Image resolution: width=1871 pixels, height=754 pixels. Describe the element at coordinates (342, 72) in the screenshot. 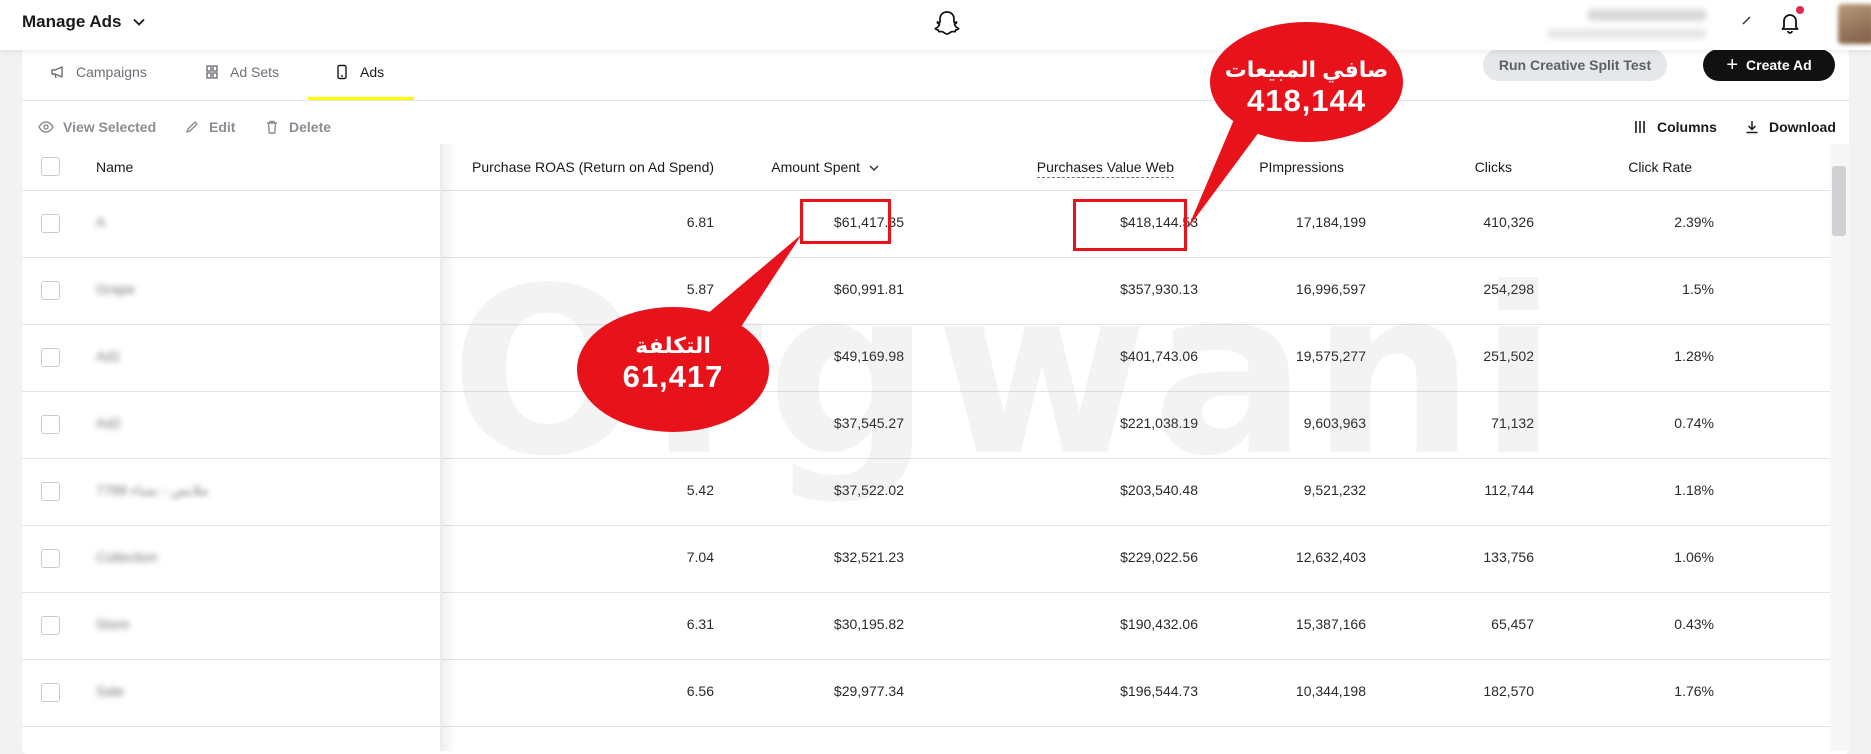

I see `phone-icon` at that location.